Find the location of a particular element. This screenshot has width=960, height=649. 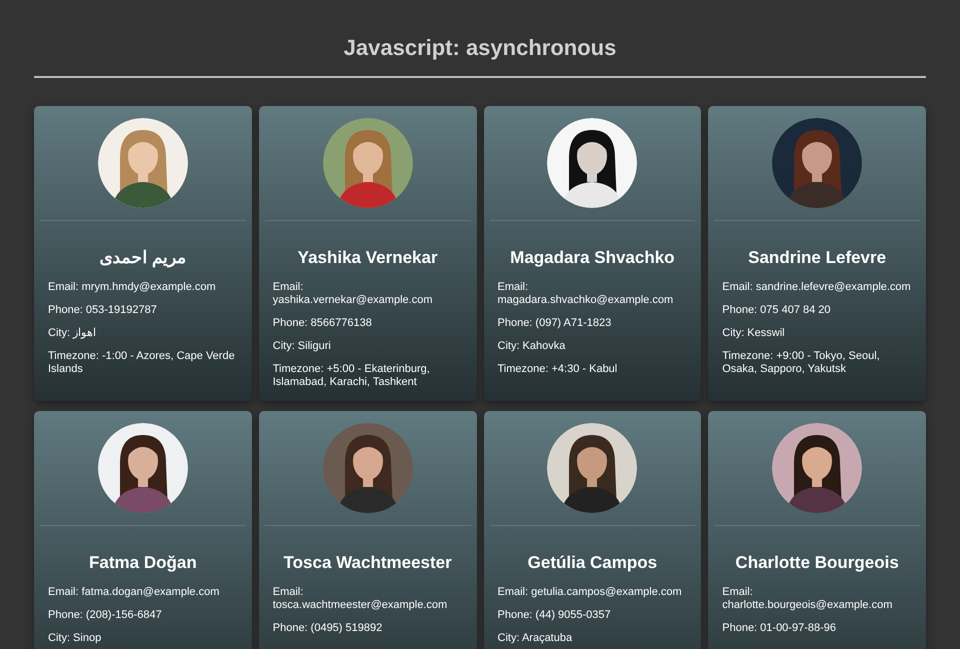

page-title: Javascript: asynchronous is located at coordinates (480, 47).